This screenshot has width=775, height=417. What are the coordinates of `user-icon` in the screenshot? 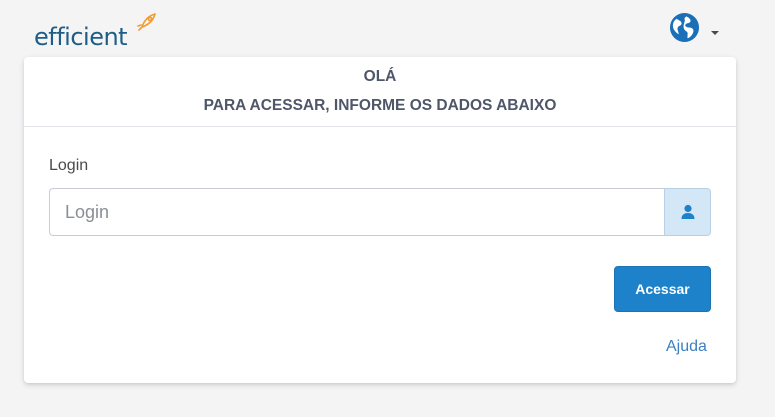 It's located at (687, 211).